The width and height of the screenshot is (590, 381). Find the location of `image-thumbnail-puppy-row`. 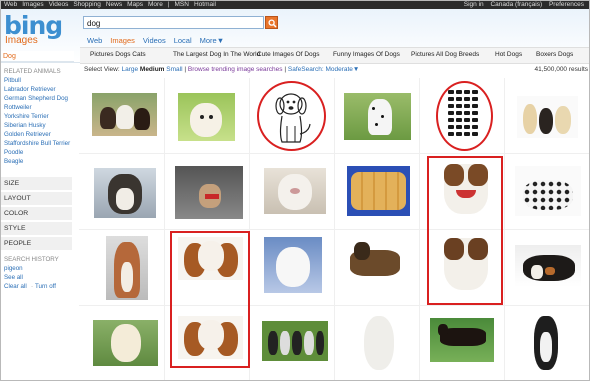

image-thumbnail-puppy-row is located at coordinates (295, 341).